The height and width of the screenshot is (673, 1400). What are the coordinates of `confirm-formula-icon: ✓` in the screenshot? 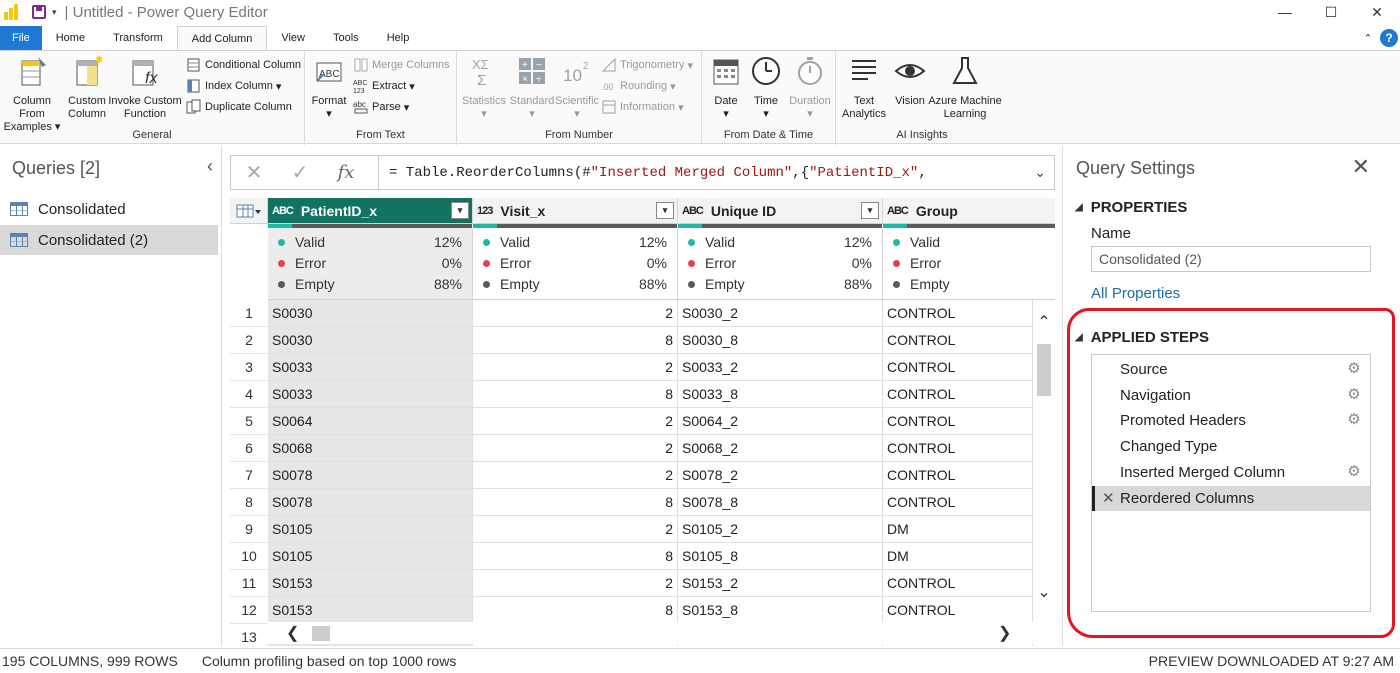 It's located at (300, 172).